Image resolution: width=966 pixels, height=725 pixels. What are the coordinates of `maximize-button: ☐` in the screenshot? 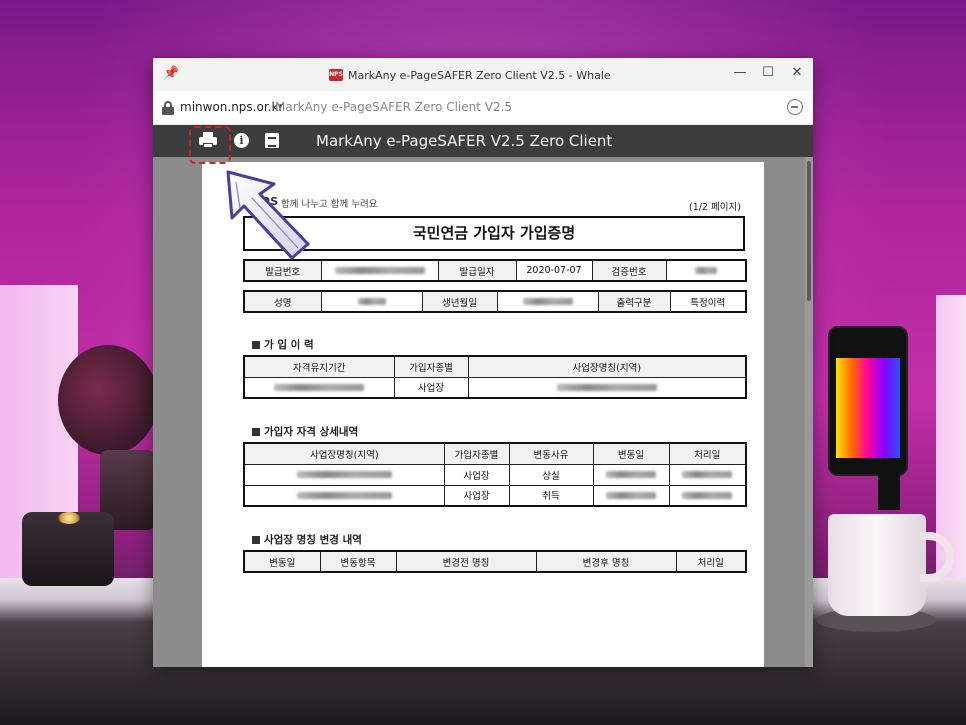 It's located at (768, 73).